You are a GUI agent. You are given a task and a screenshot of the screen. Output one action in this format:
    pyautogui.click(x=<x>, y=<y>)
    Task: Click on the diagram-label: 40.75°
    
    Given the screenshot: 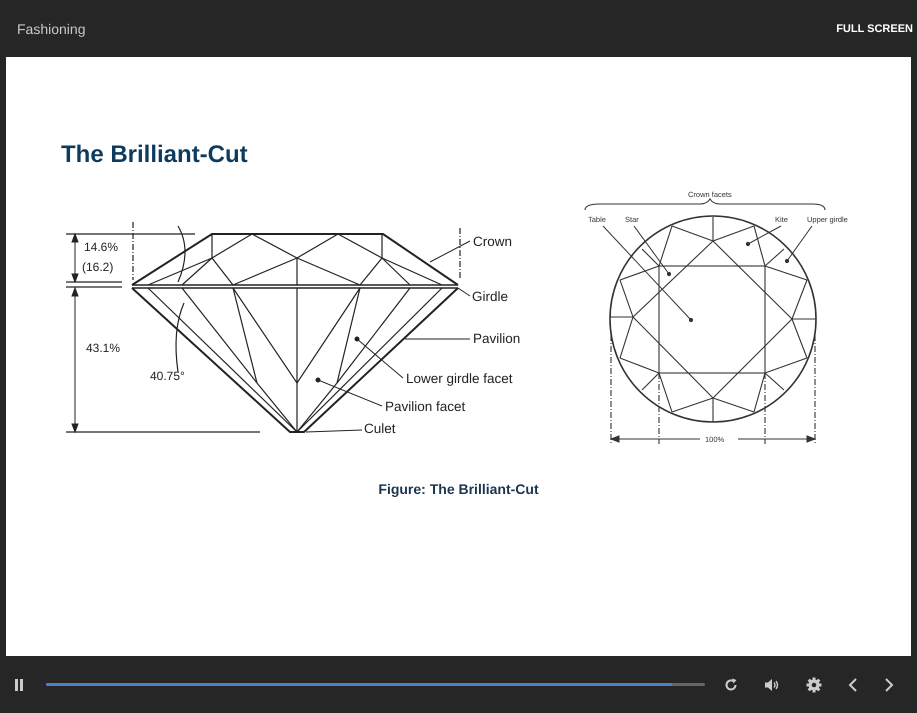 What is the action you would take?
    pyautogui.click(x=167, y=376)
    